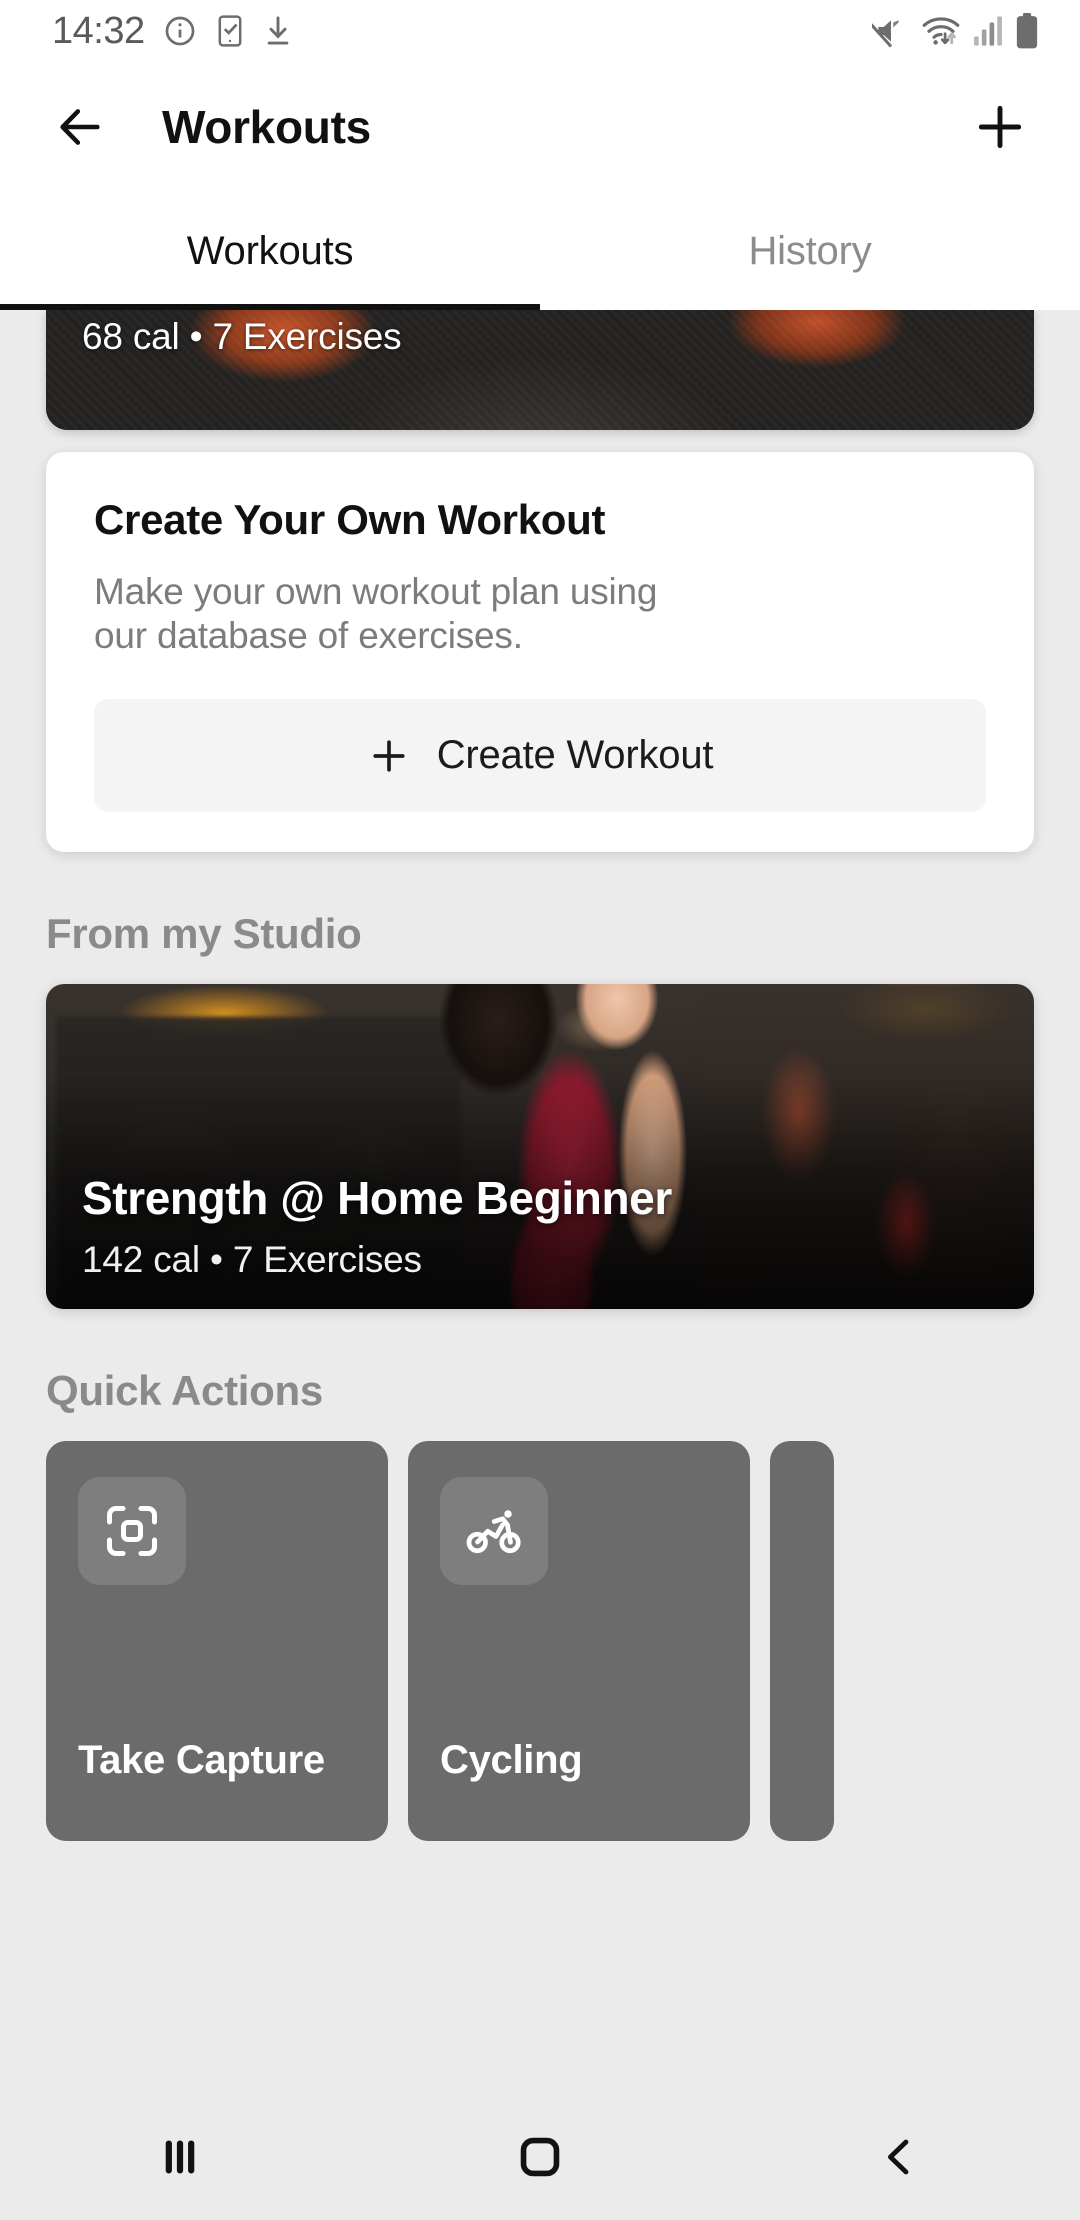  Describe the element at coordinates (98, 30) in the screenshot. I see `status-bar-clock: 14:32` at that location.